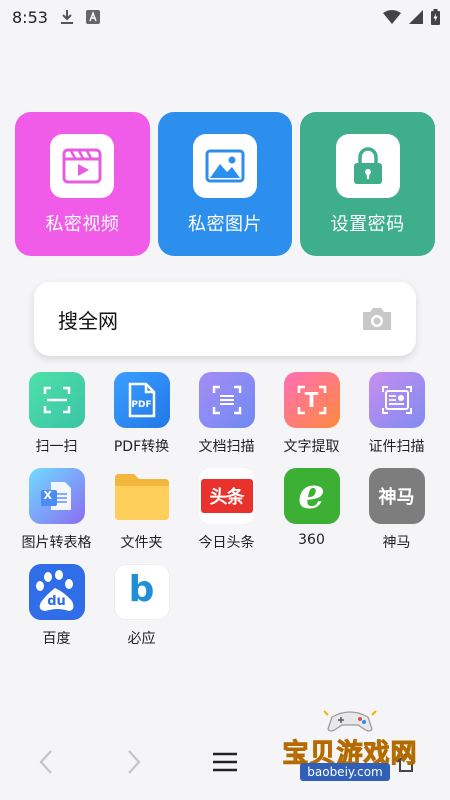  Describe the element at coordinates (396, 543) in the screenshot. I see `app-label: 神马` at that location.